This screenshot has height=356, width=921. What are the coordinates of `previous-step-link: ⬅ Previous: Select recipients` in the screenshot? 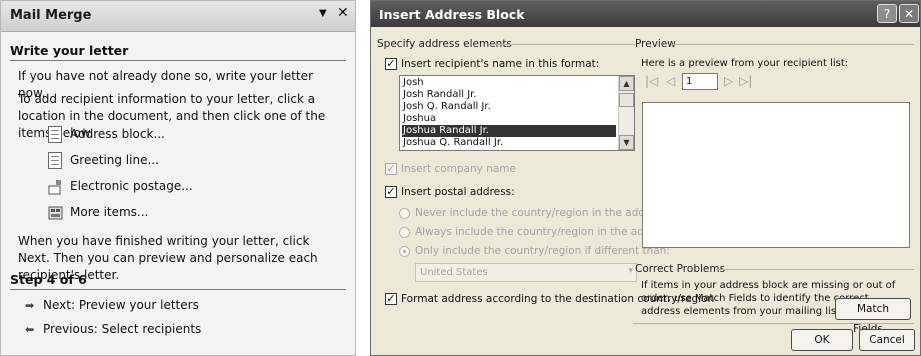 It's located at (113, 329).